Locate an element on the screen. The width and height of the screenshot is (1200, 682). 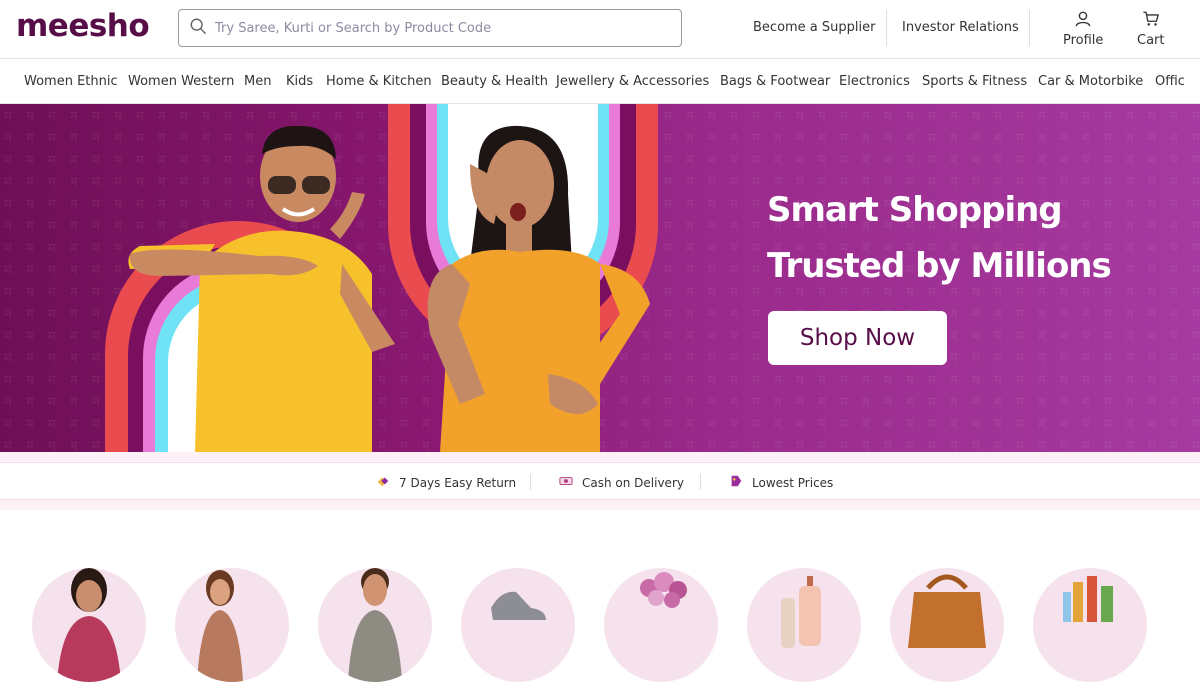
men-thumb is located at coordinates (375, 625).